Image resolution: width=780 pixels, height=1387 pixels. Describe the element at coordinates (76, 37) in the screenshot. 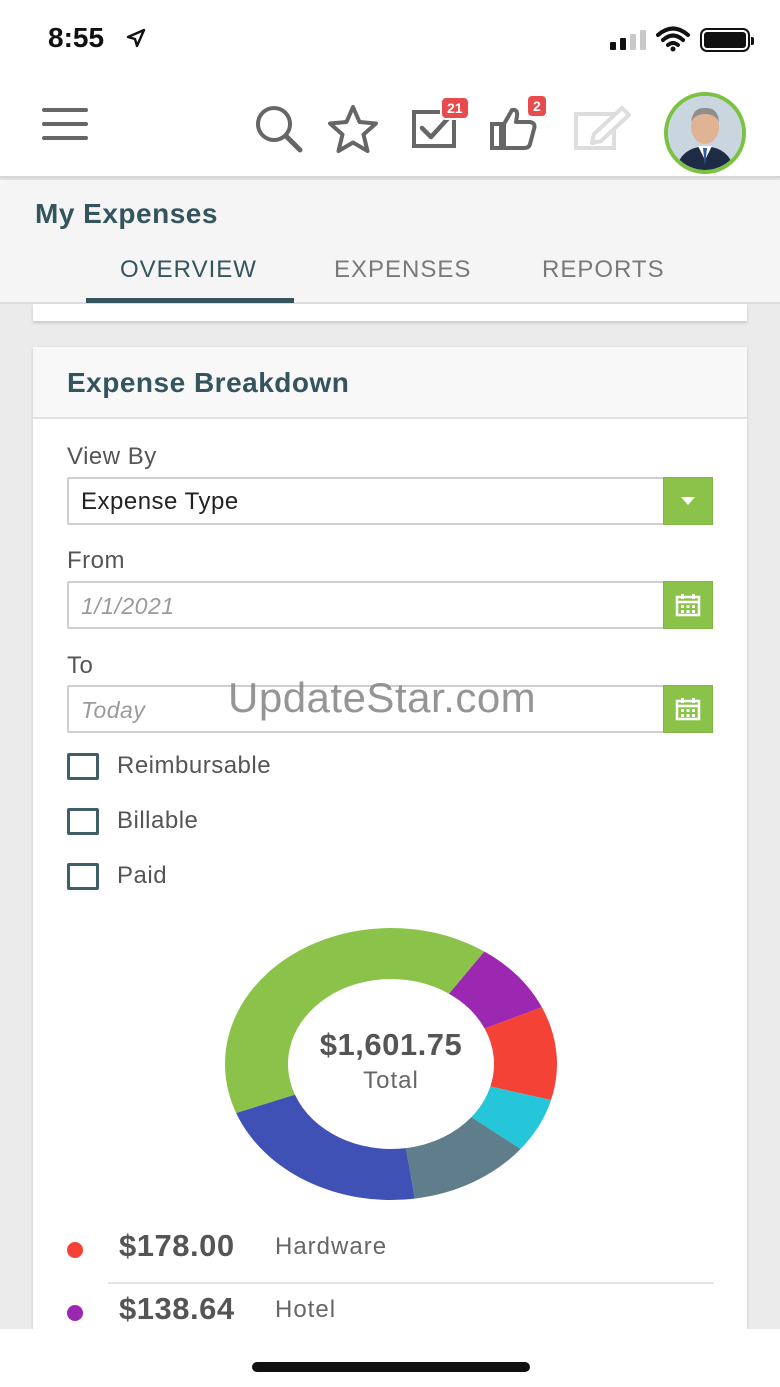

I see `status-time: 8:55` at that location.